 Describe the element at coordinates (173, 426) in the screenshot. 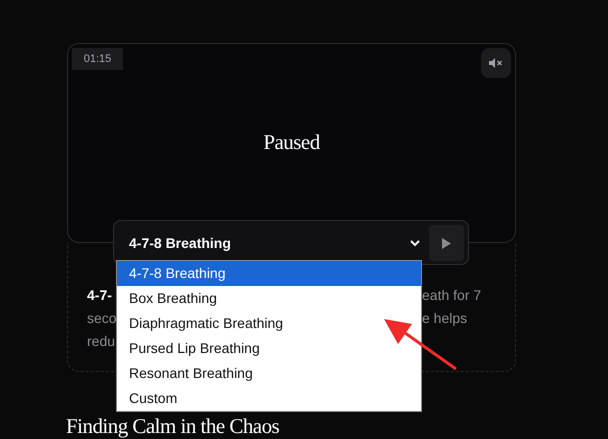

I see `section-heading: Finding Calm in the Chaos` at that location.